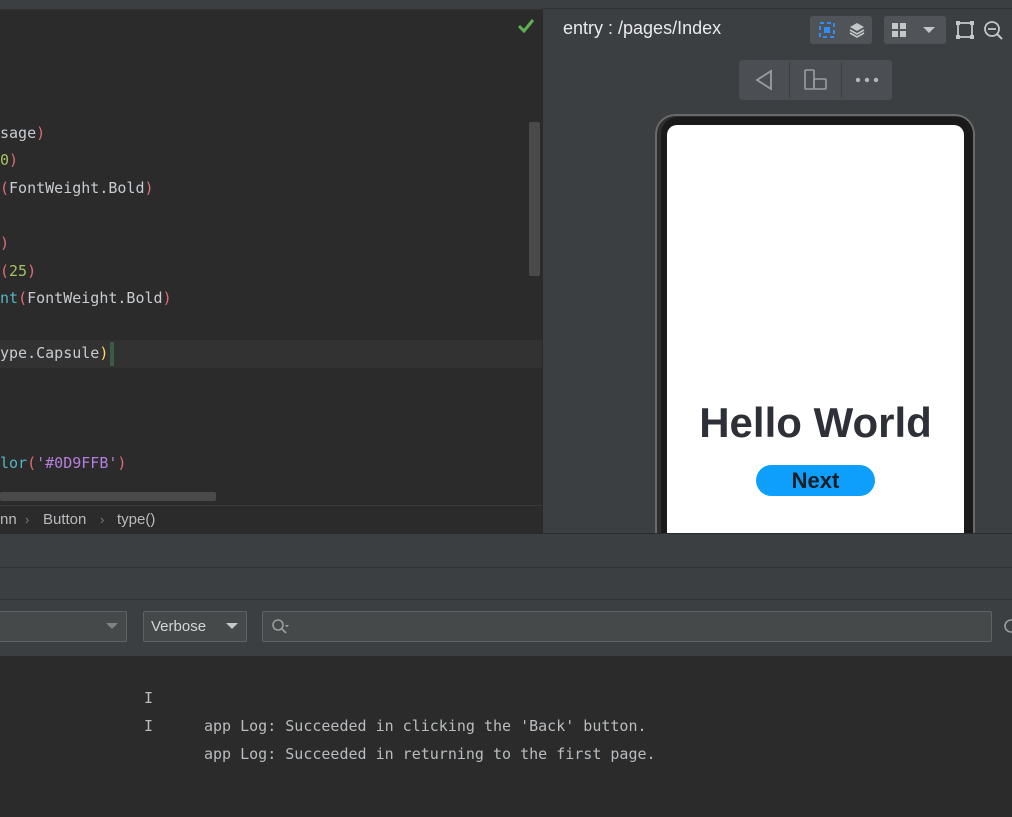 Image resolution: width=1012 pixels, height=817 pixels. Describe the element at coordinates (899, 30) in the screenshot. I see `grid-icon` at that location.